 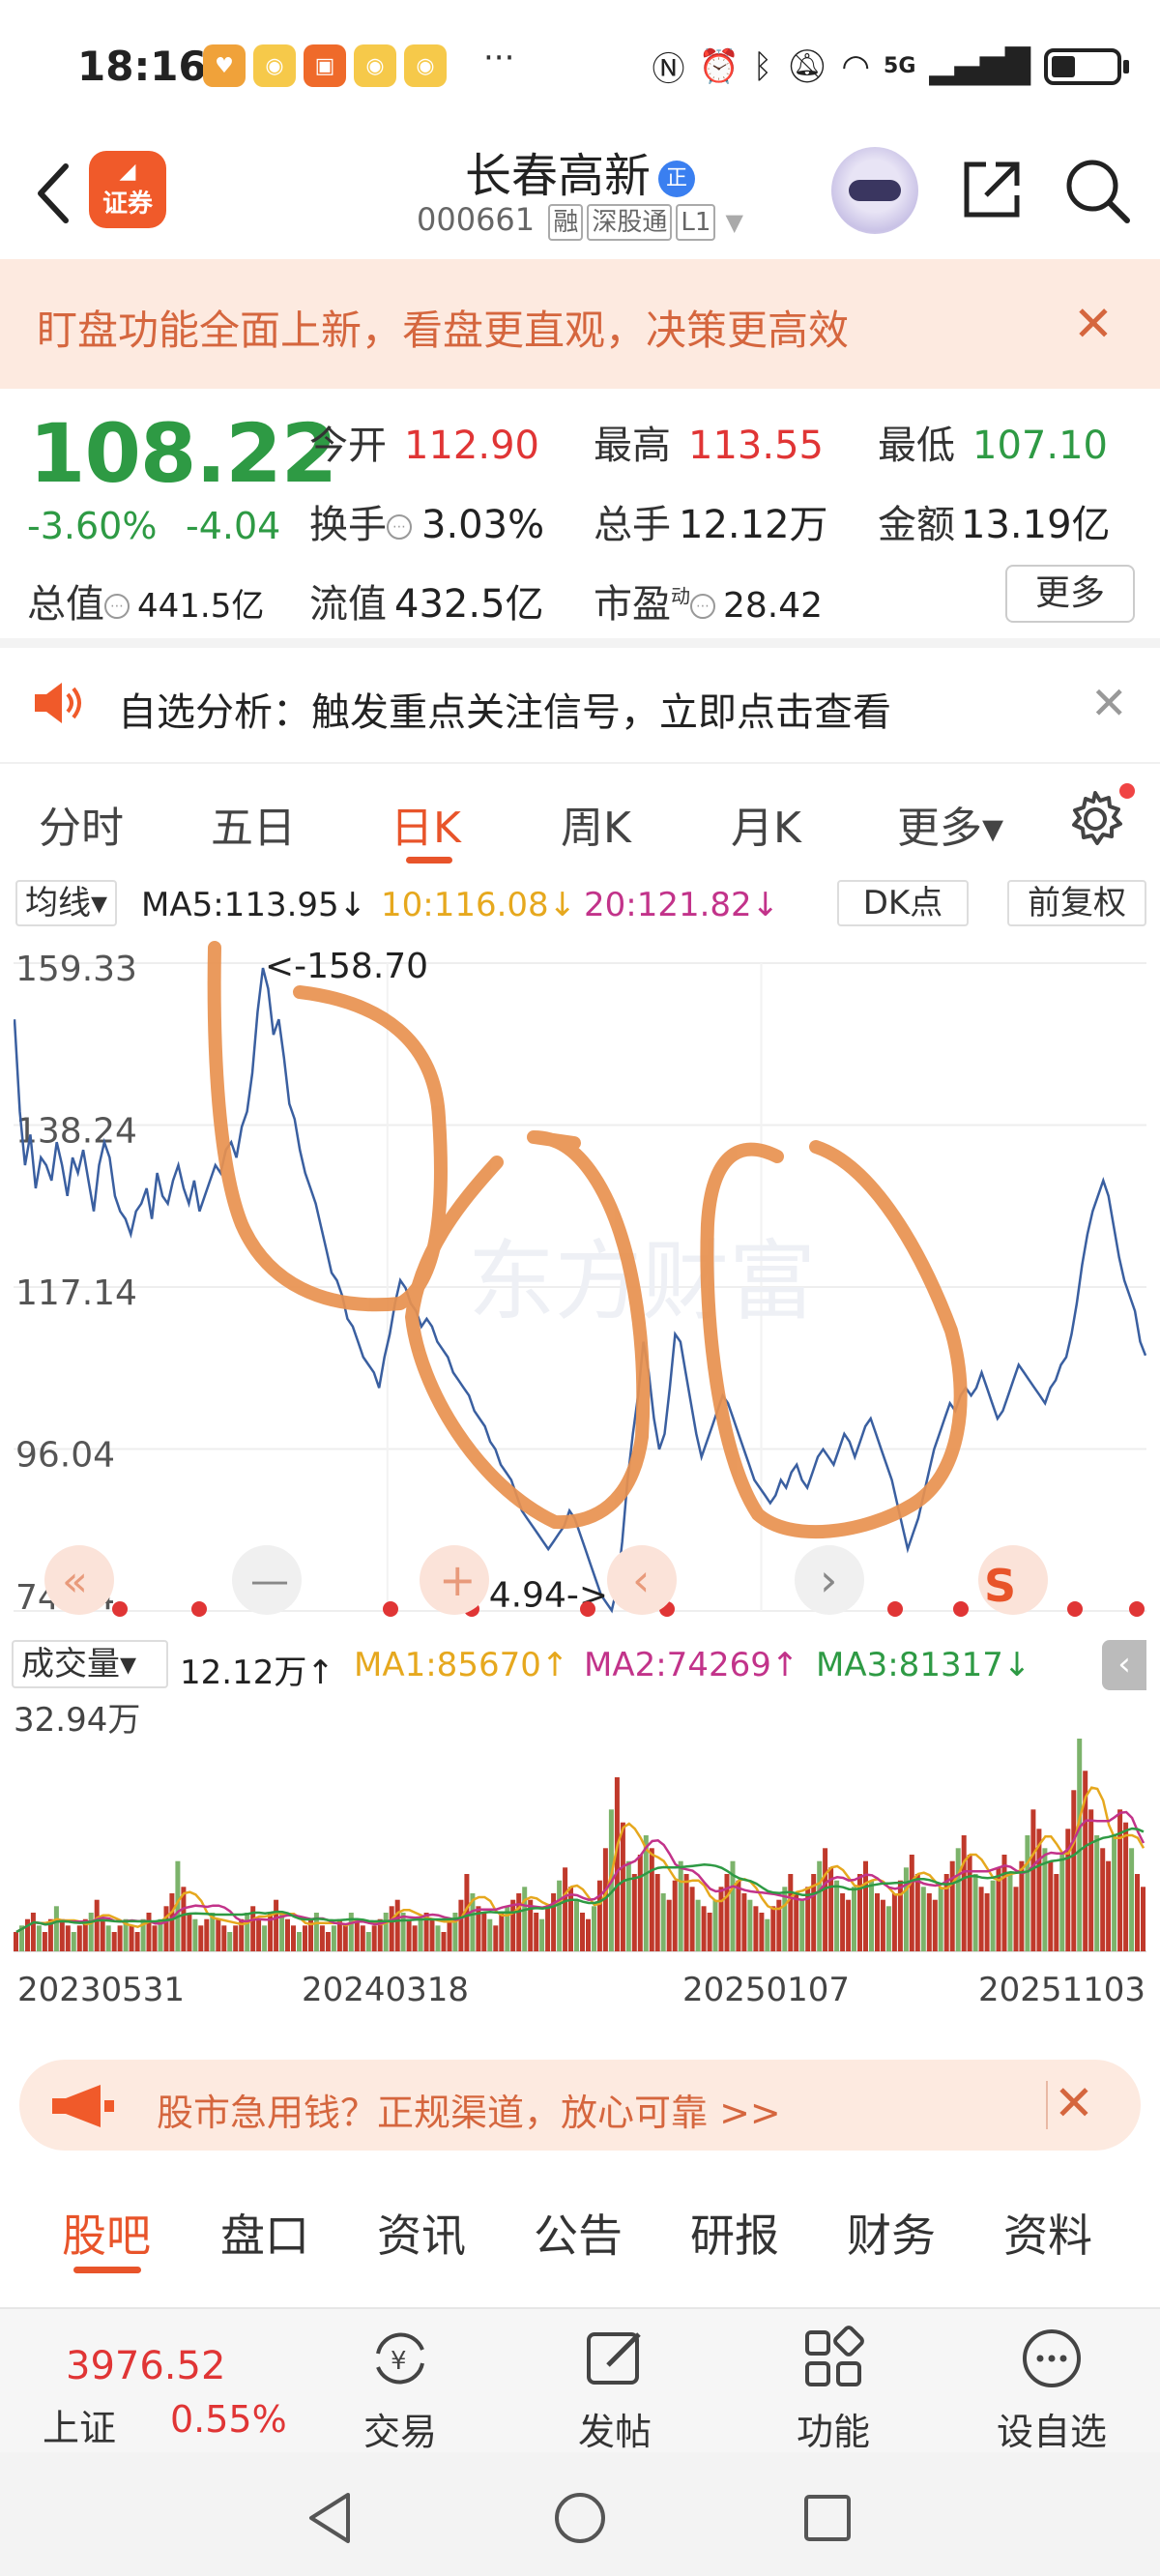 What do you see at coordinates (993, 442) in the screenshot?
I see `low-stat: 最低 107.10` at bounding box center [993, 442].